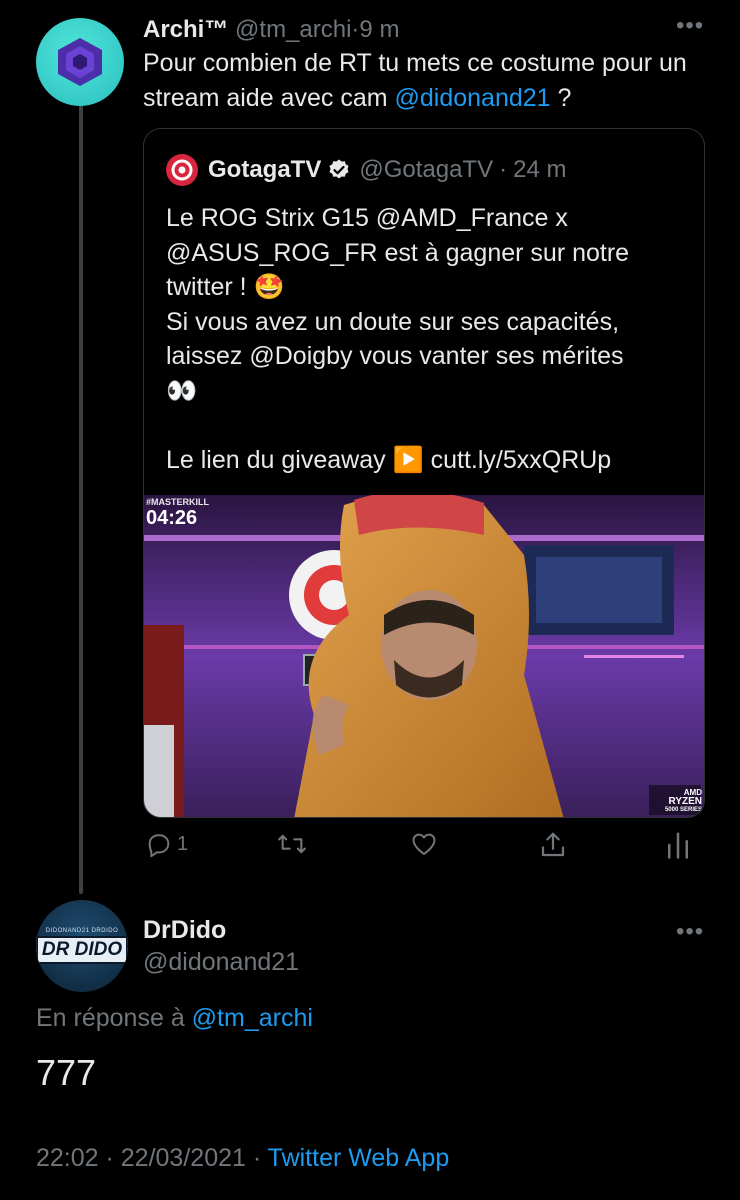  I want to click on reply-timestamp: 22:02 · 22/03/2021 ·, so click(152, 1158).